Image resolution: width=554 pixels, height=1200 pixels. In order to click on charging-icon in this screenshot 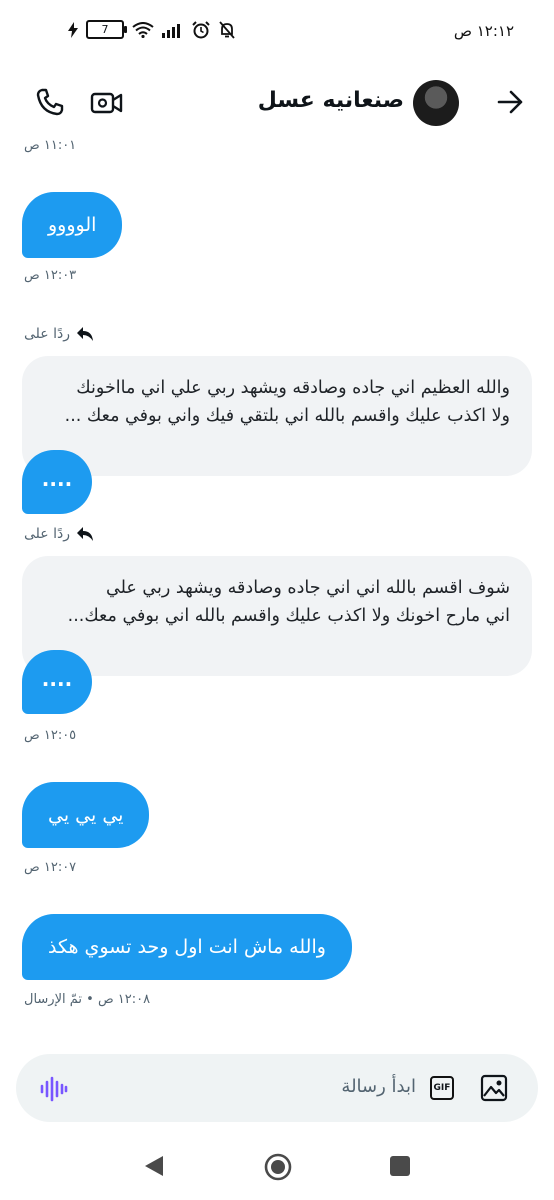, I will do `click(73, 29)`.